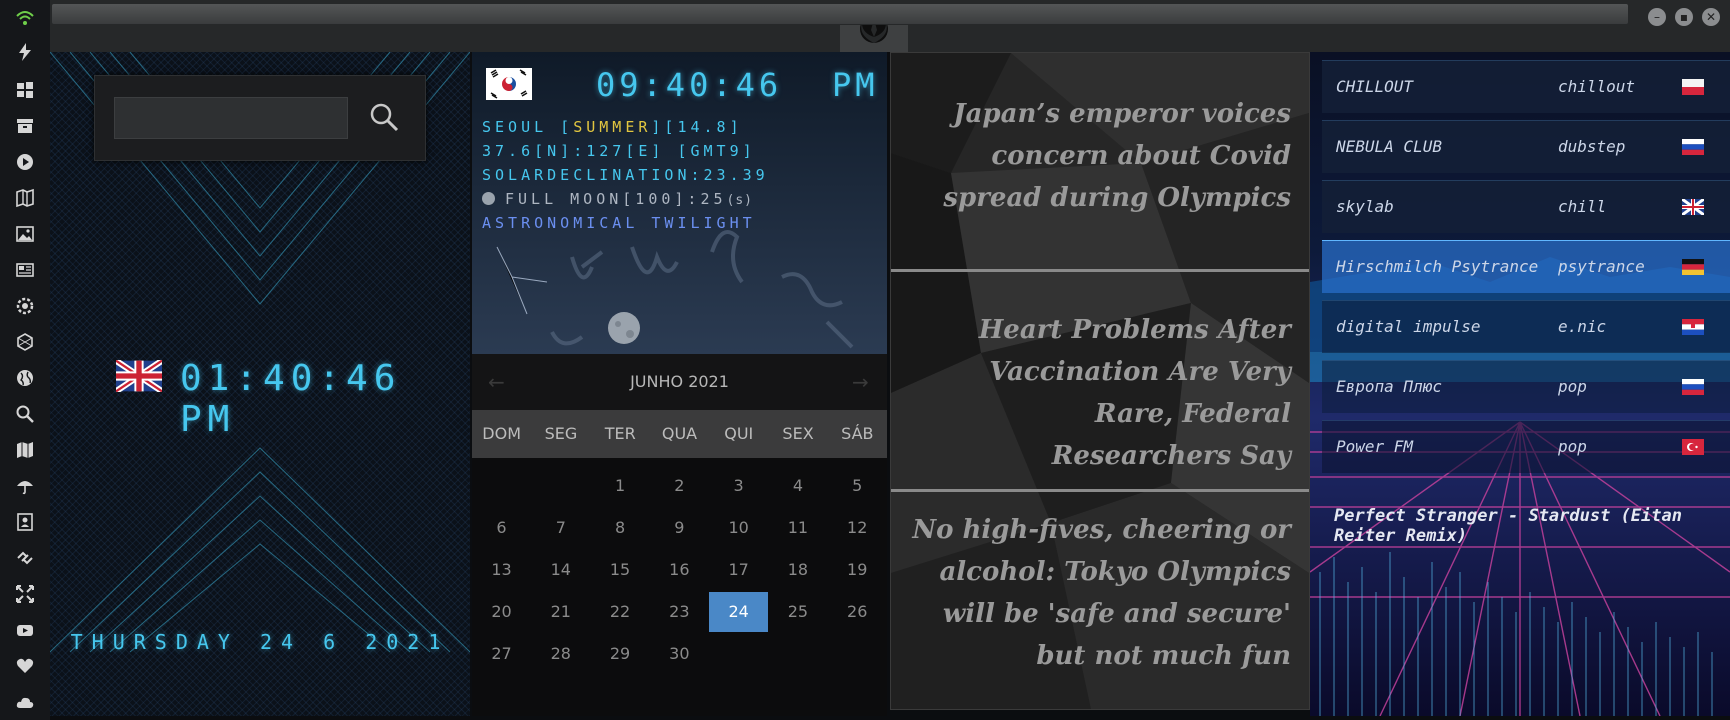 The image size is (1730, 720). What do you see at coordinates (857, 570) in the screenshot?
I see `calendar-day: 19` at bounding box center [857, 570].